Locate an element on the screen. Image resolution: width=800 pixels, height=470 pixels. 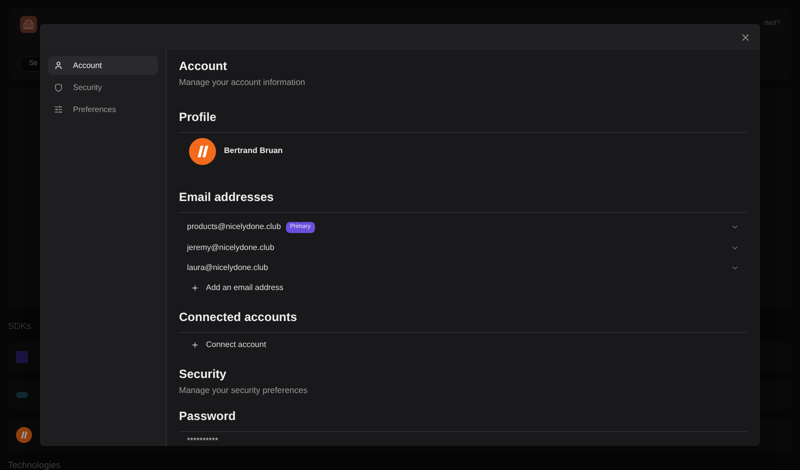
sidebar-item: Account is located at coordinates (103, 65).